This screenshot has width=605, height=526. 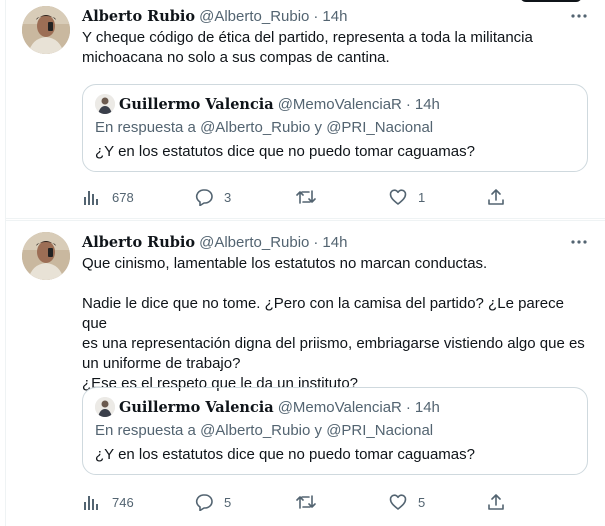 What do you see at coordinates (108, 197) in the screenshot?
I see `views-button: 678` at bounding box center [108, 197].